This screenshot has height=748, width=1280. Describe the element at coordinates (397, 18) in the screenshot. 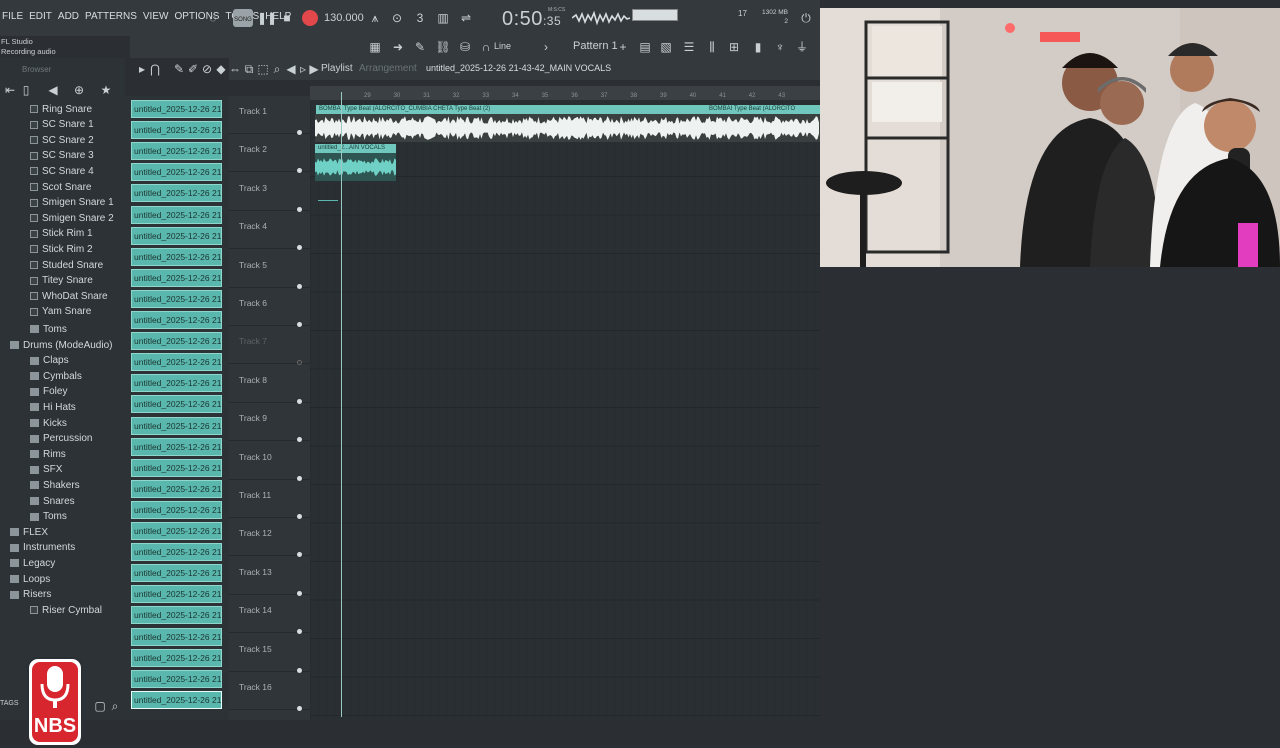

I see `wait-input-icon: ⊙` at that location.